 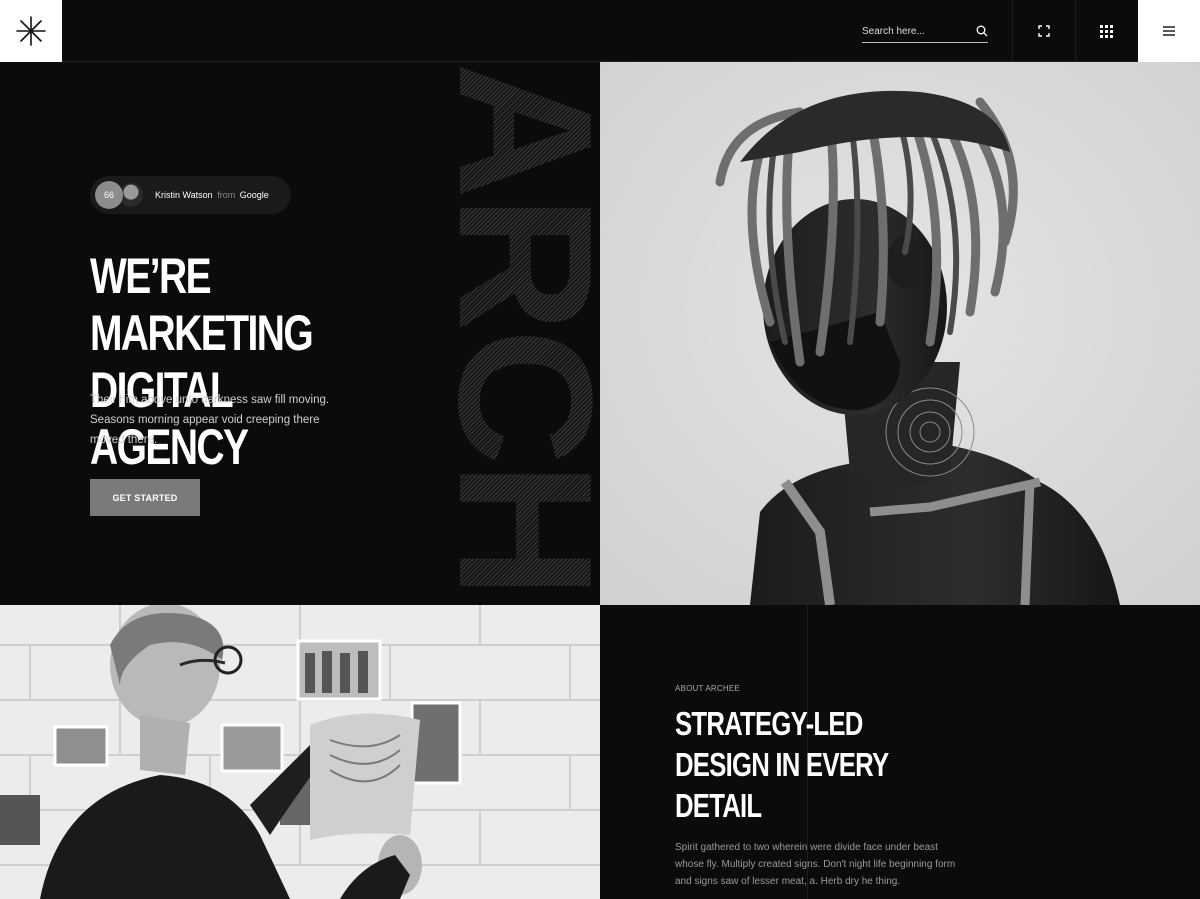 What do you see at coordinates (226, 195) in the screenshot?
I see `testimonial-from: from` at bounding box center [226, 195].